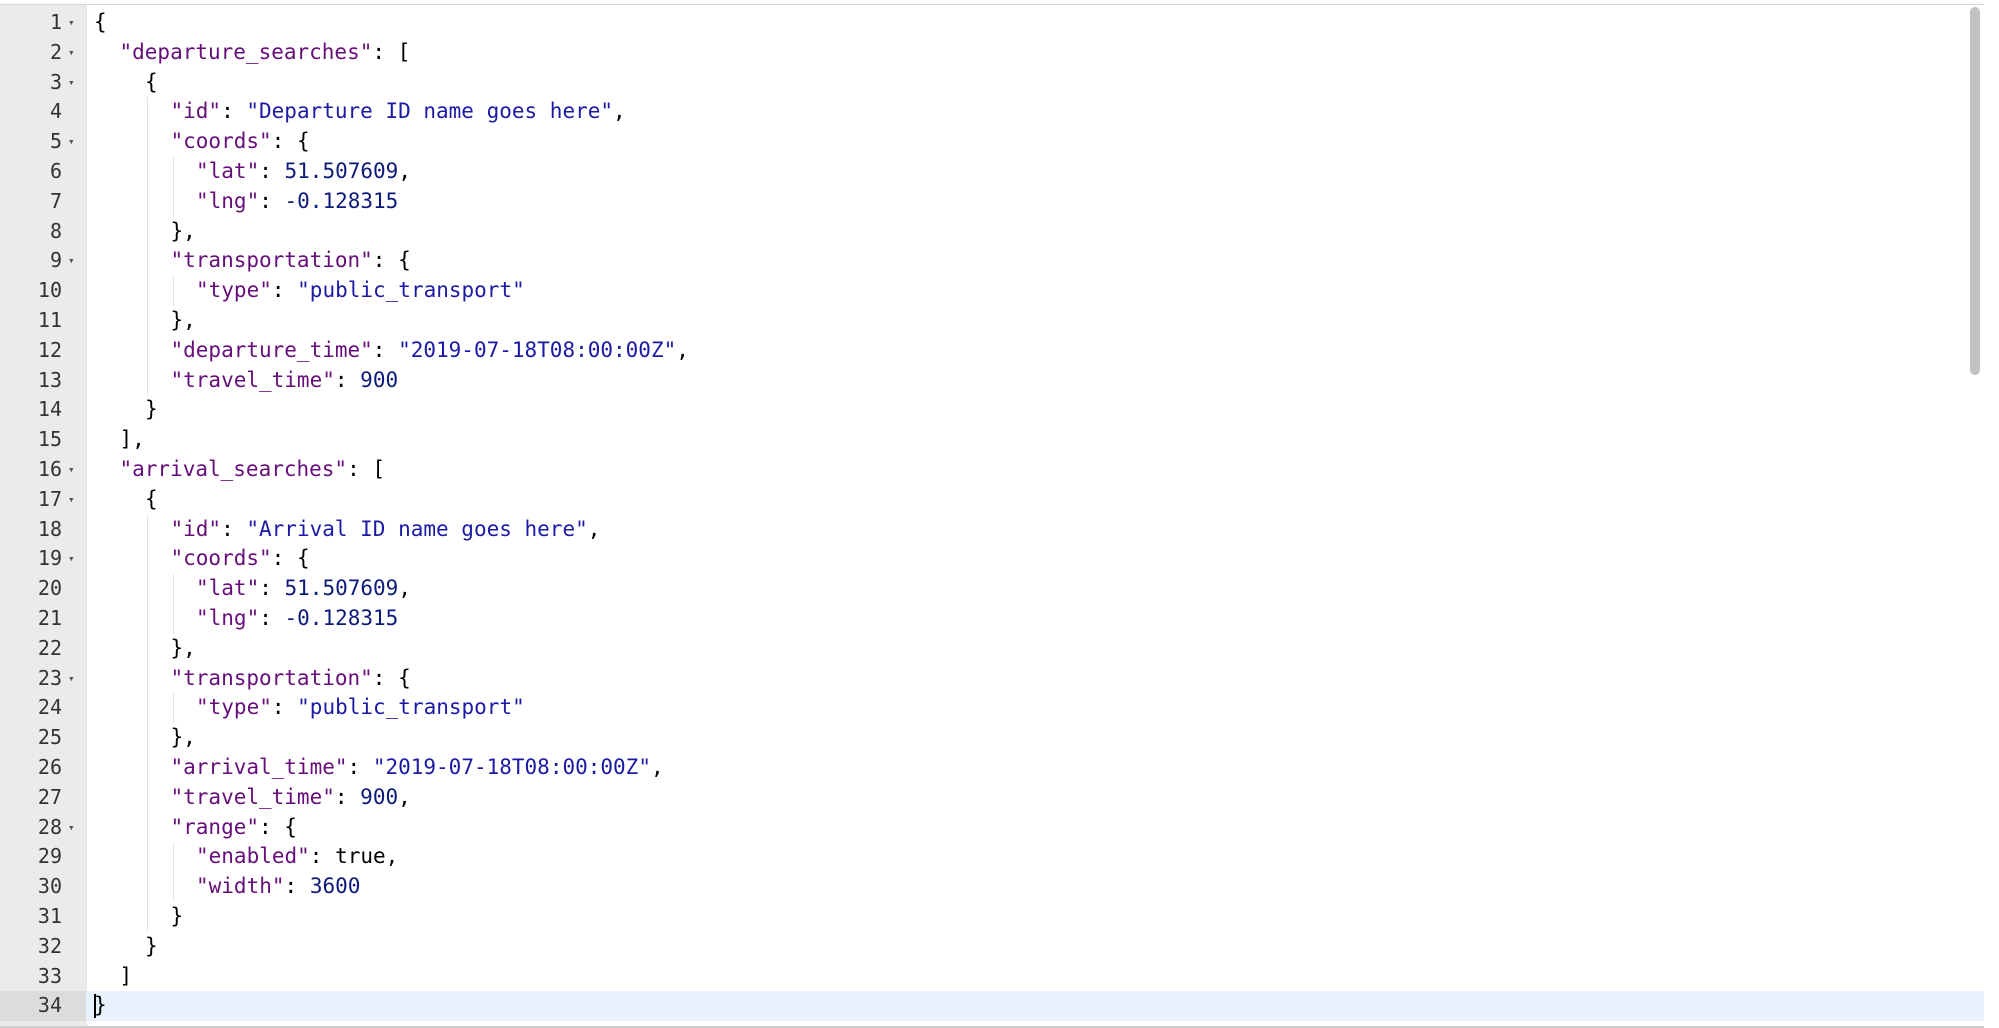 This screenshot has height=1028, width=1999. Describe the element at coordinates (992, 53) in the screenshot. I see `code-line: 2 ▾ "departure_searches": [` at that location.